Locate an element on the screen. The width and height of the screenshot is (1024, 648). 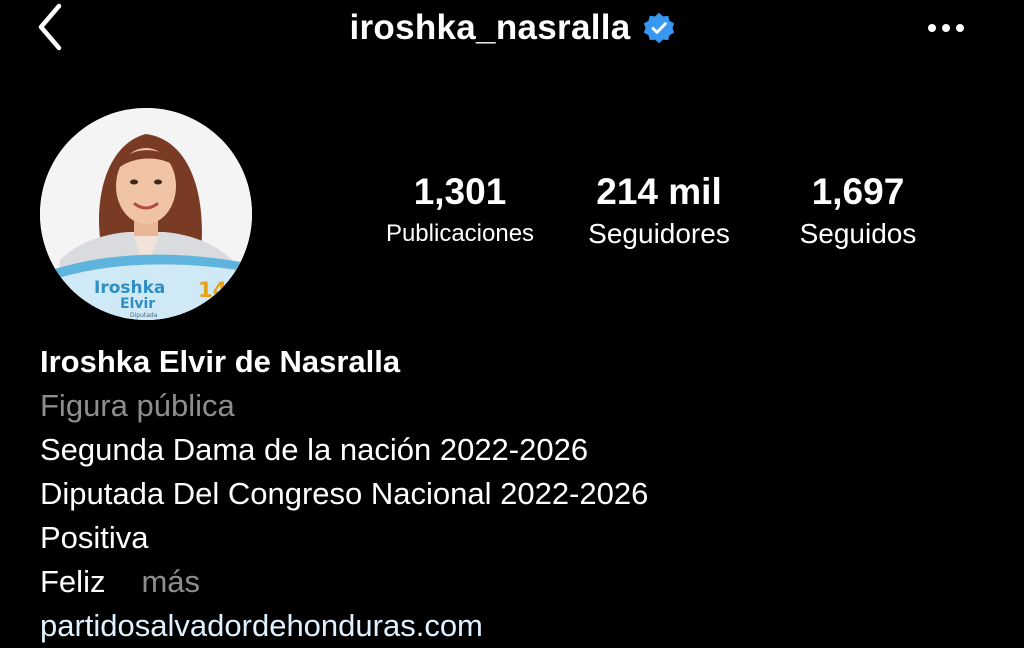
top-bar: iroshka_nasralla is located at coordinates (512, 30).